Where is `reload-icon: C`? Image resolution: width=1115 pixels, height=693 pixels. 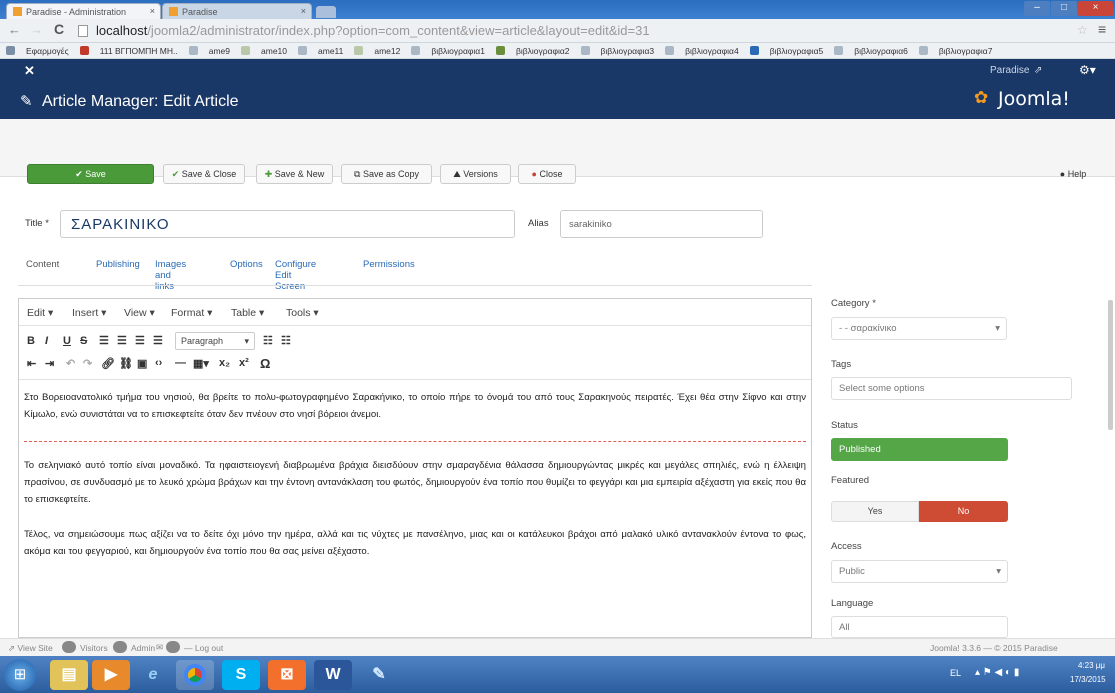
reload-icon: C is located at coordinates (59, 29).